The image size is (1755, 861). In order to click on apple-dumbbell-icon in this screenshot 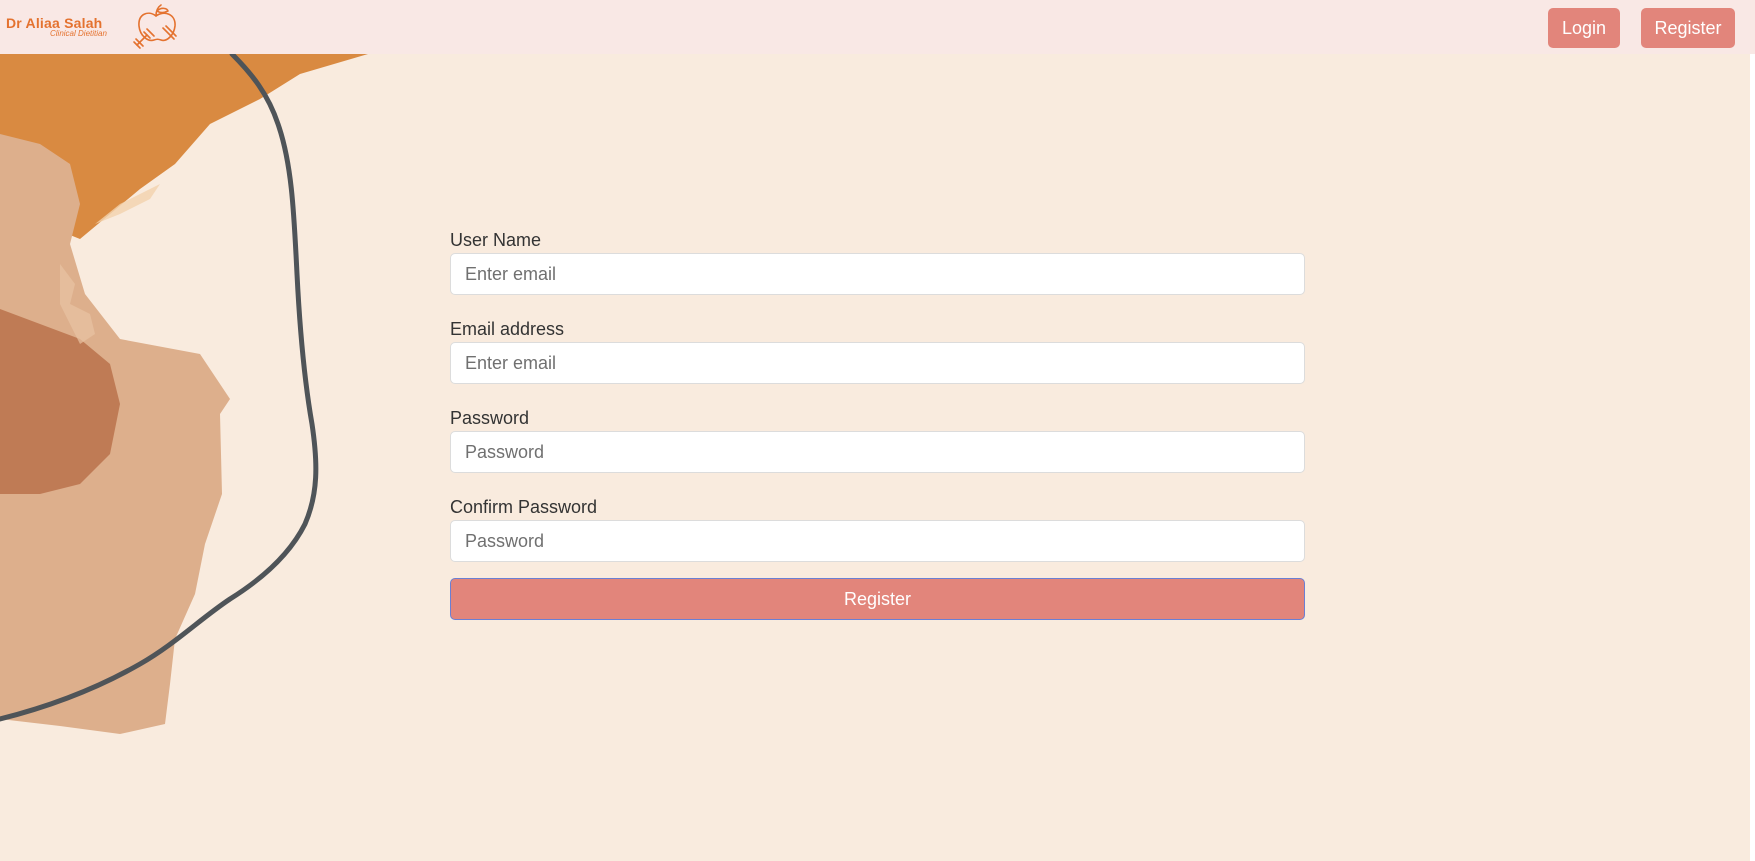, I will do `click(155, 26)`.